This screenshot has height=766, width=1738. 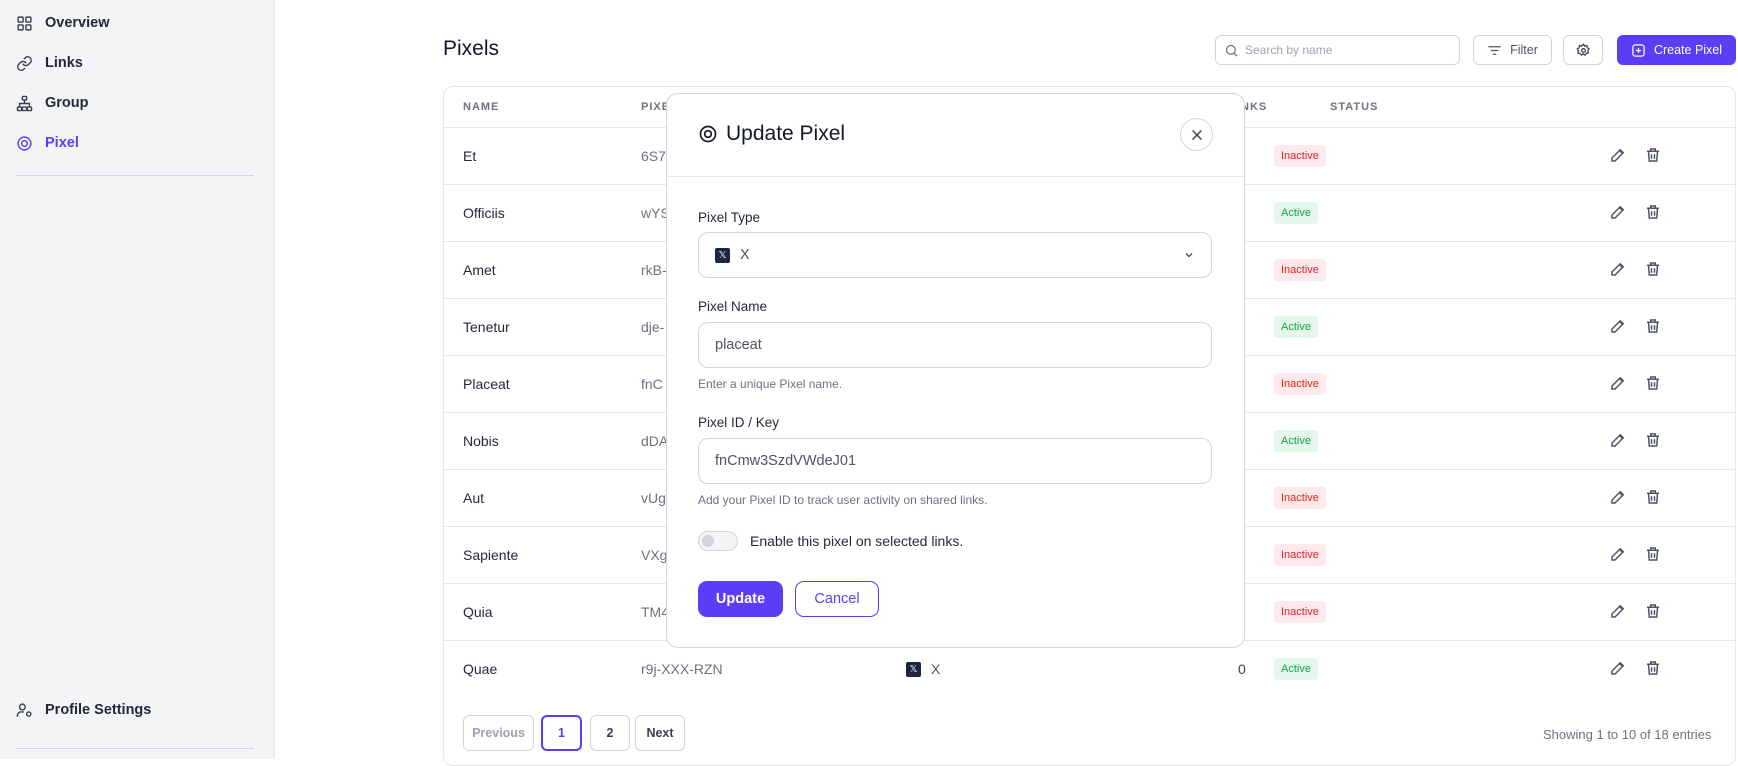 What do you see at coordinates (837, 599) in the screenshot?
I see `cancel-button: Cancel` at bounding box center [837, 599].